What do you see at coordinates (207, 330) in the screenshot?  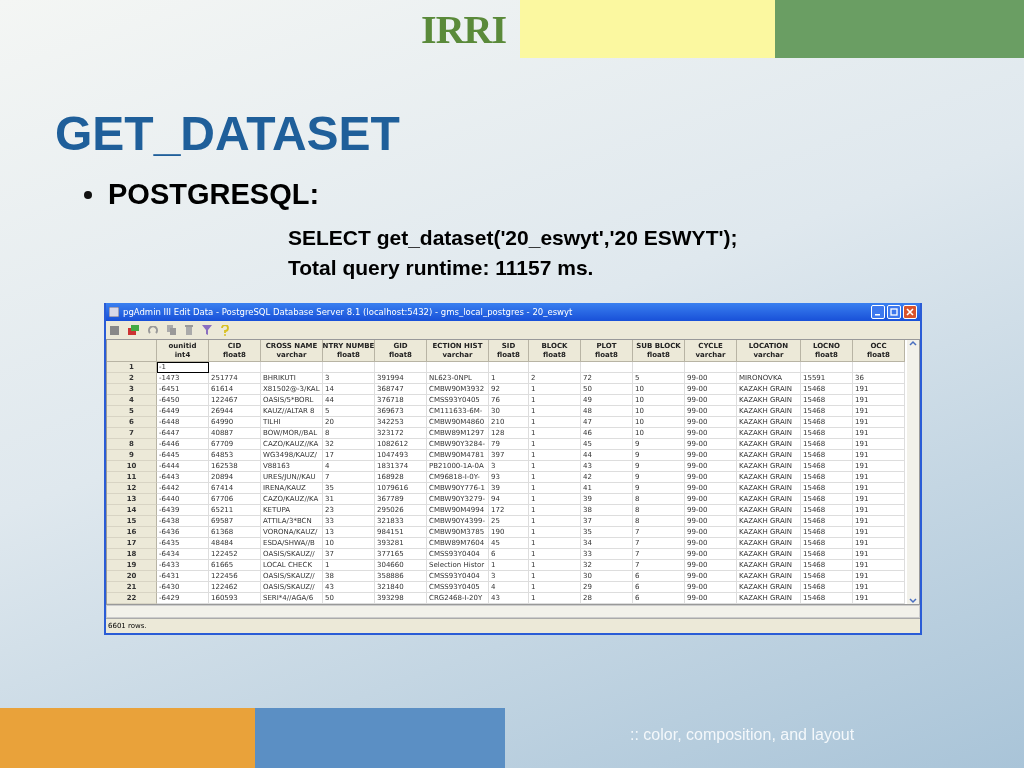 I see `filter-icon` at bounding box center [207, 330].